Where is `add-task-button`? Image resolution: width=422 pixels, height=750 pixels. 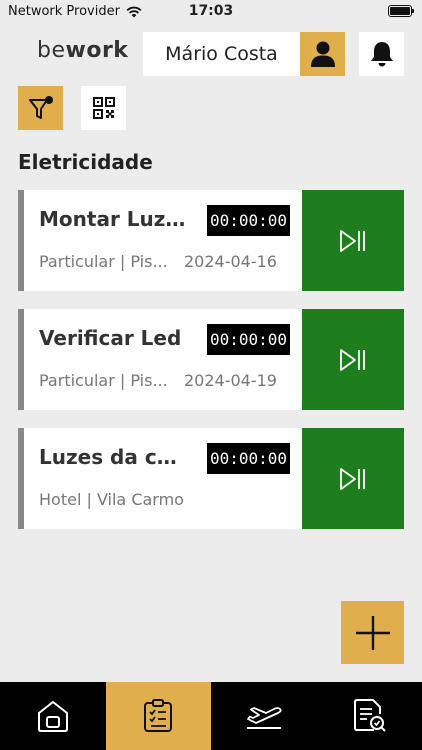
add-task-button is located at coordinates (372, 632).